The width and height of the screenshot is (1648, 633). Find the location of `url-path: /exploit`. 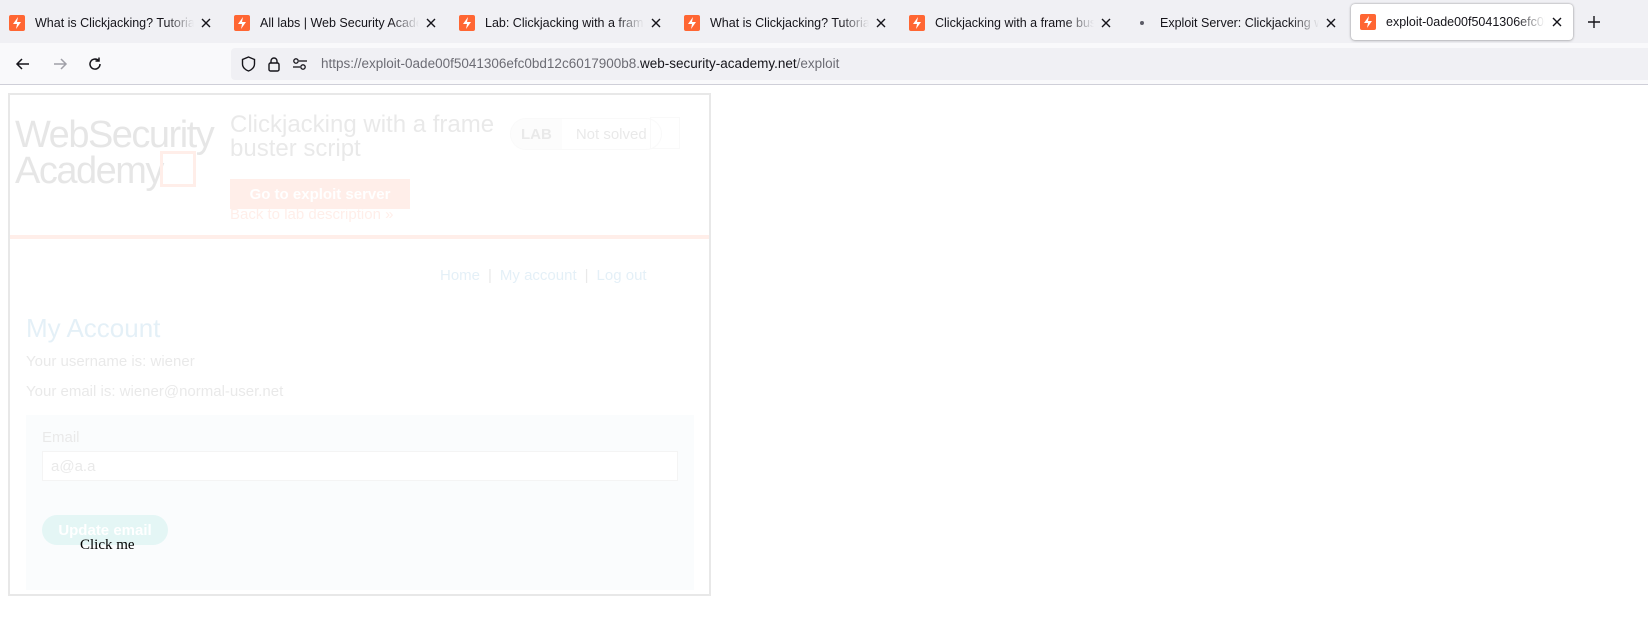

url-path: /exploit is located at coordinates (818, 63).